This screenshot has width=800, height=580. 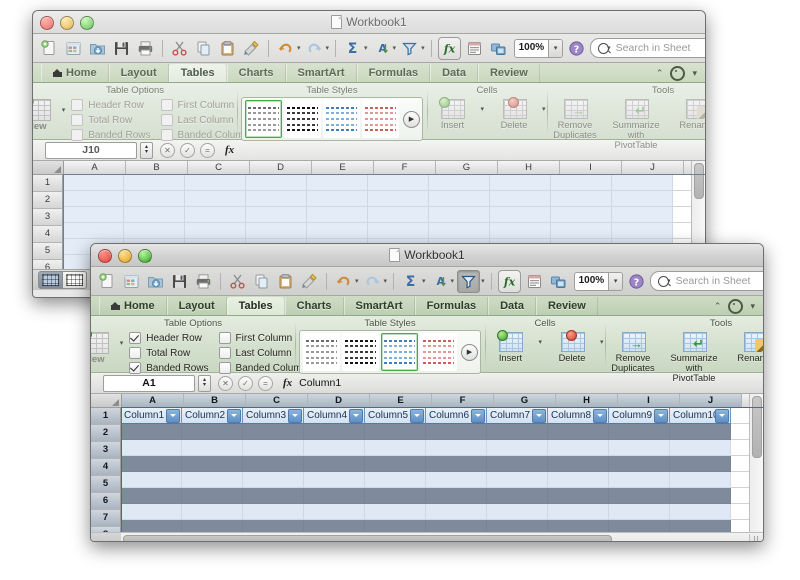 I want to click on new-table-dropdown-icon: ▾, so click(x=64, y=110).